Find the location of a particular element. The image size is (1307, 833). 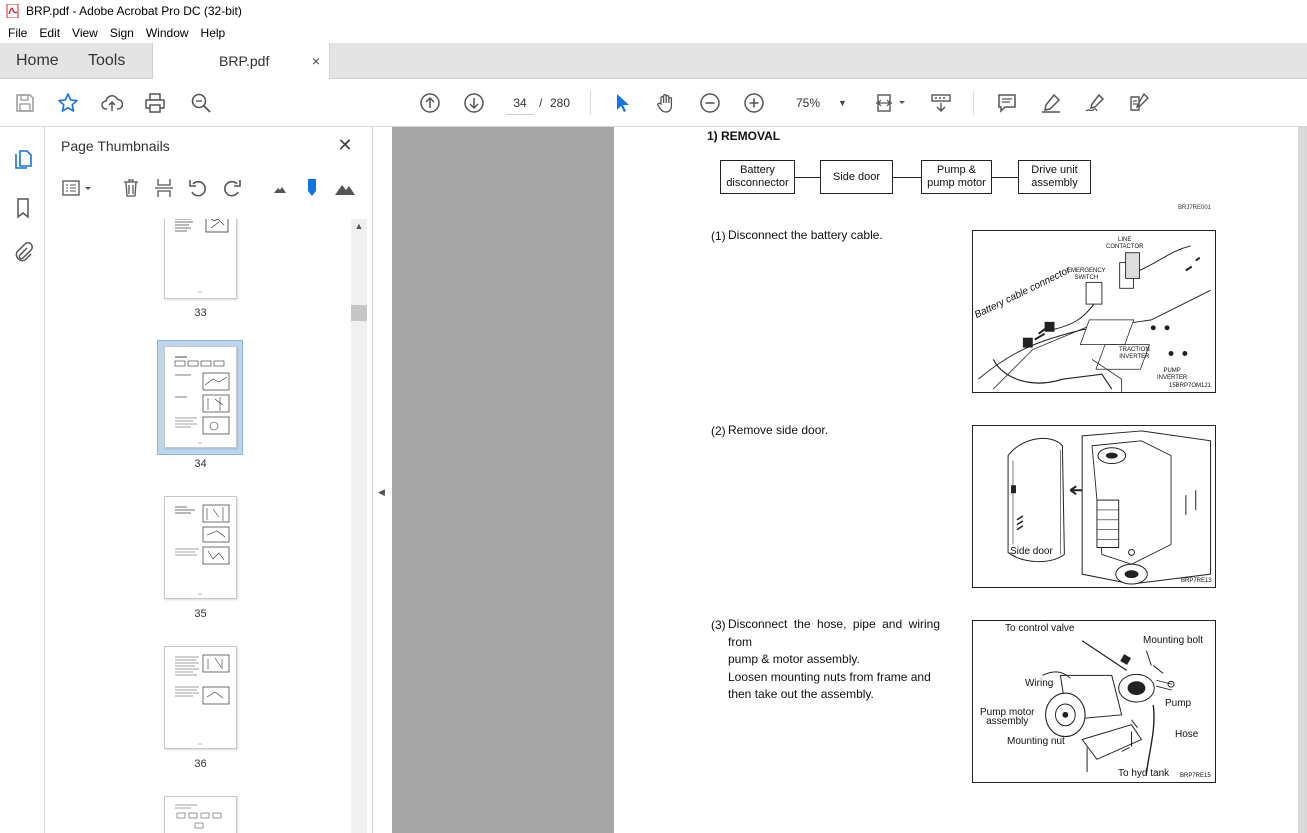

figure-label: EMERGENCY SWITCH is located at coordinates (1086, 275).